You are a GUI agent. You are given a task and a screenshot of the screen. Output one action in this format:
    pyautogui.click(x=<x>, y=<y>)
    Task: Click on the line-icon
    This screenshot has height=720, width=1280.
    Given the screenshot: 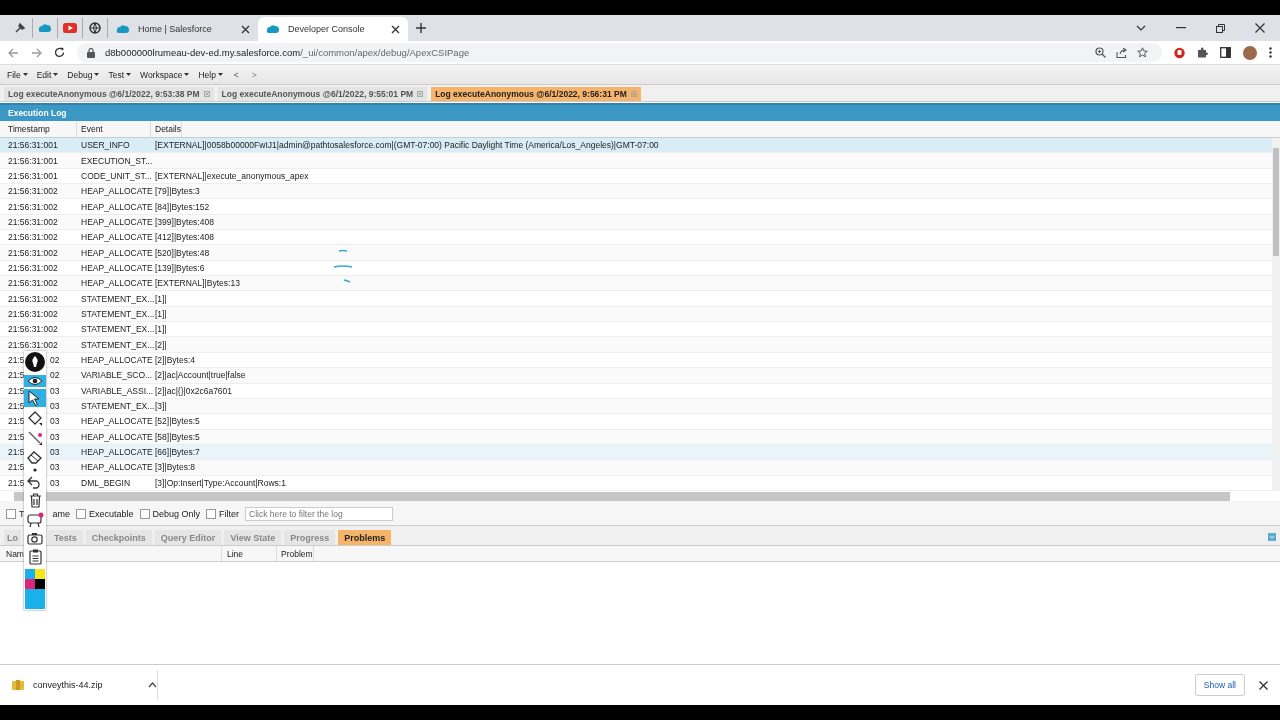 What is the action you would take?
    pyautogui.click(x=35, y=438)
    